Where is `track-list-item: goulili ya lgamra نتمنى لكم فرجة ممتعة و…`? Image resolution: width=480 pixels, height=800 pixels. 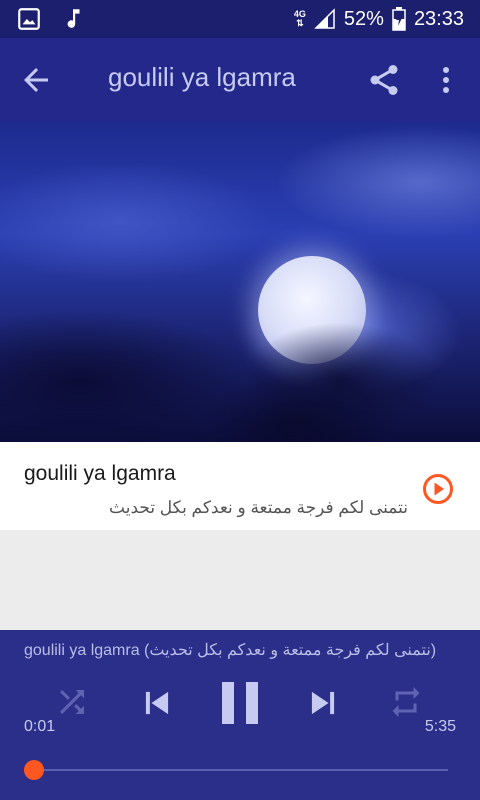 track-list-item: goulili ya lgamra نتمنى لكم فرجة ممتعة و… is located at coordinates (240, 486).